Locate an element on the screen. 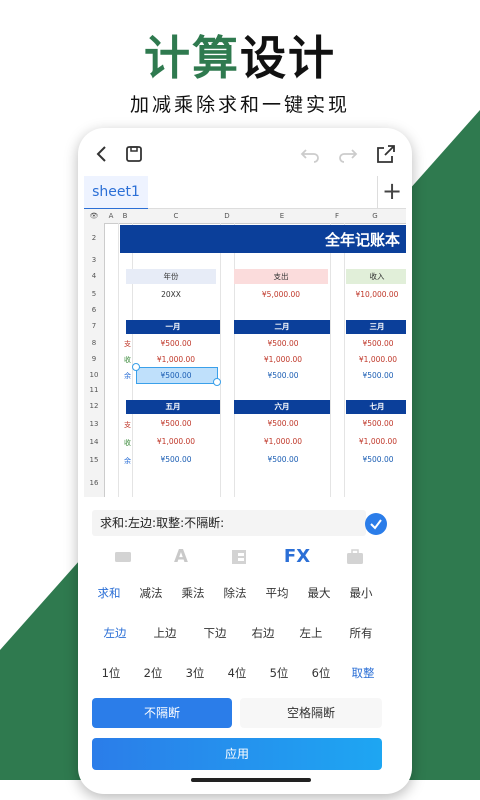 This screenshot has height=800, width=480. row-header: 13 is located at coordinates (94, 424).